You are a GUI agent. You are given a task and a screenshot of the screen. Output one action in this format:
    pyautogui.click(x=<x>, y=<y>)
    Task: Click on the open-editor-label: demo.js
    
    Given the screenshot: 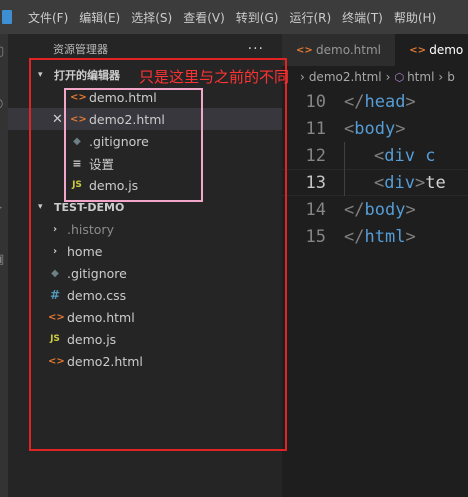 What is the action you would take?
    pyautogui.click(x=114, y=185)
    